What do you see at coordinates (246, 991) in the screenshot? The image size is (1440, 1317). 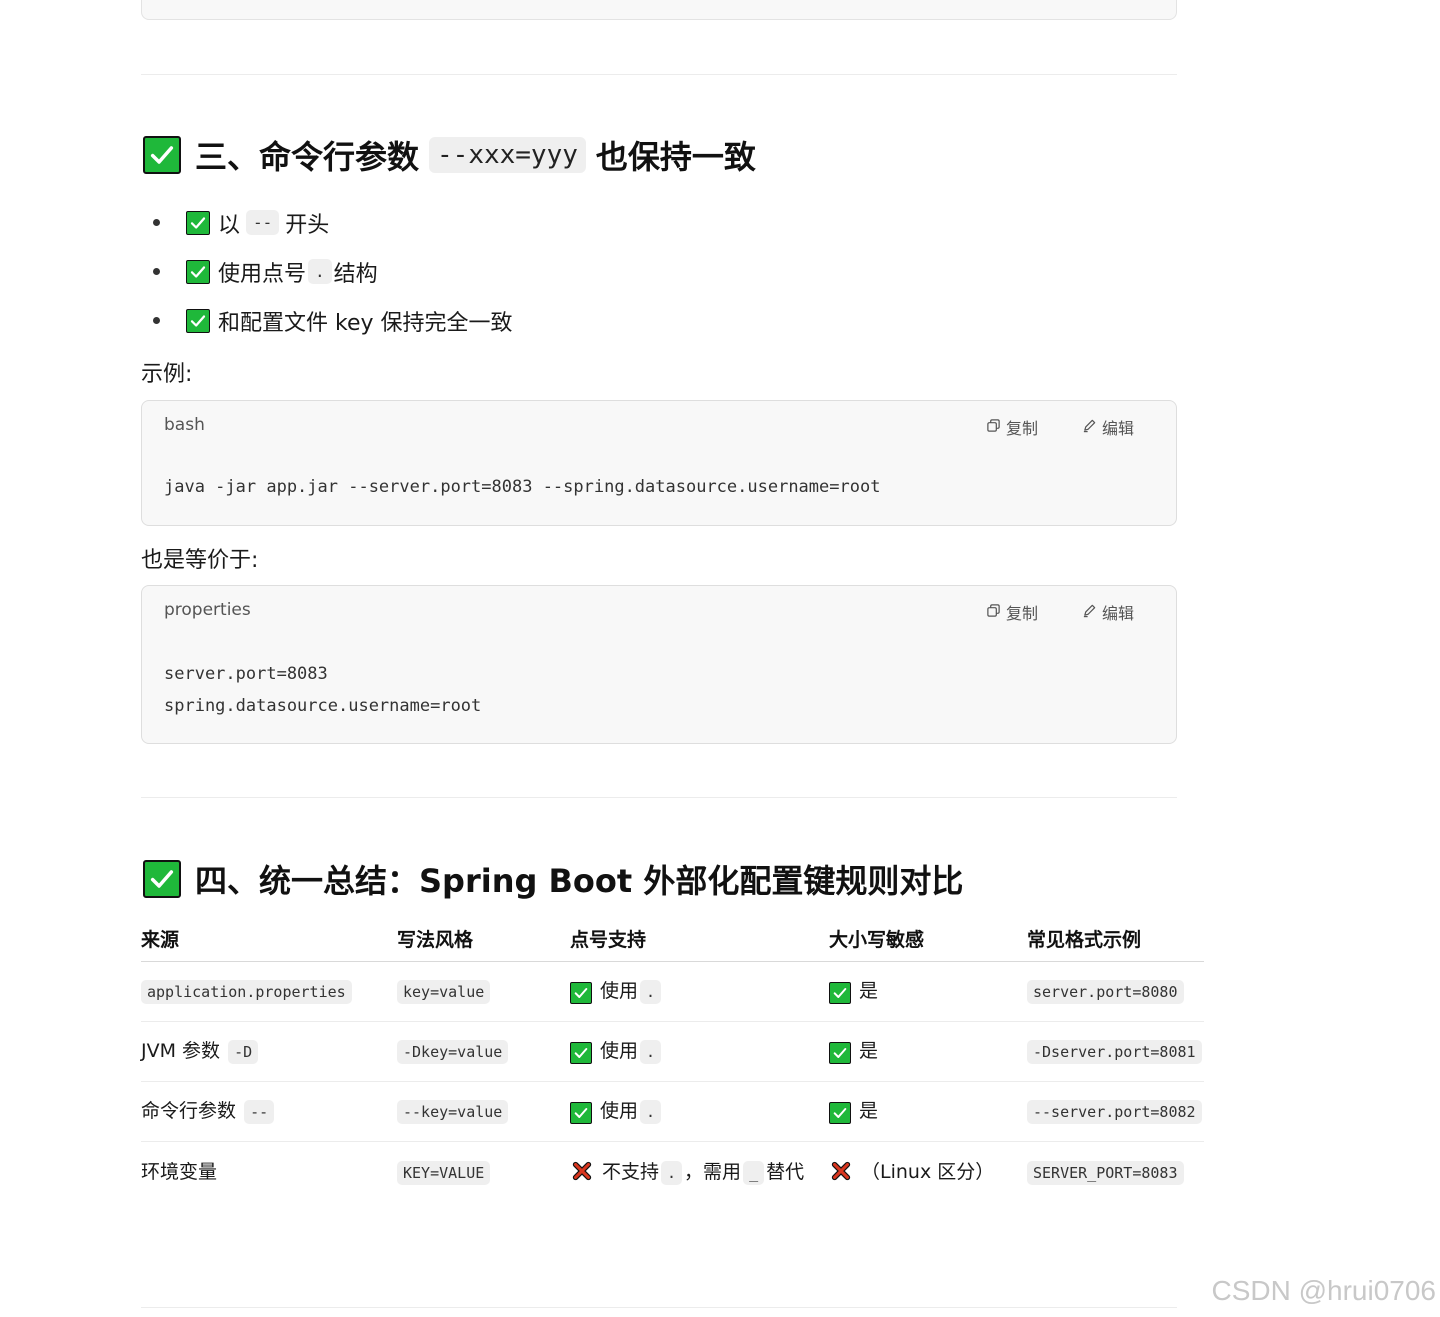 I see `inline-code: application.properties` at bounding box center [246, 991].